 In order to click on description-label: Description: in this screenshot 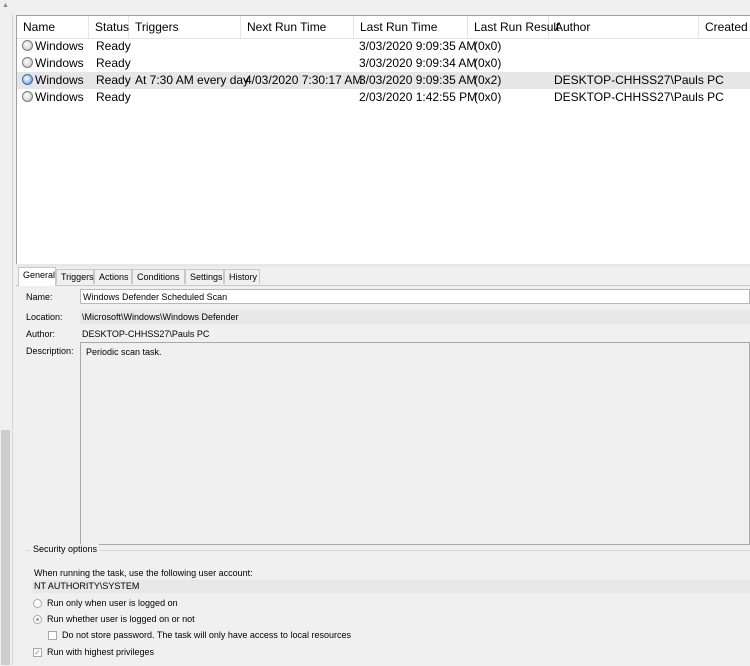, I will do `click(50, 351)`.